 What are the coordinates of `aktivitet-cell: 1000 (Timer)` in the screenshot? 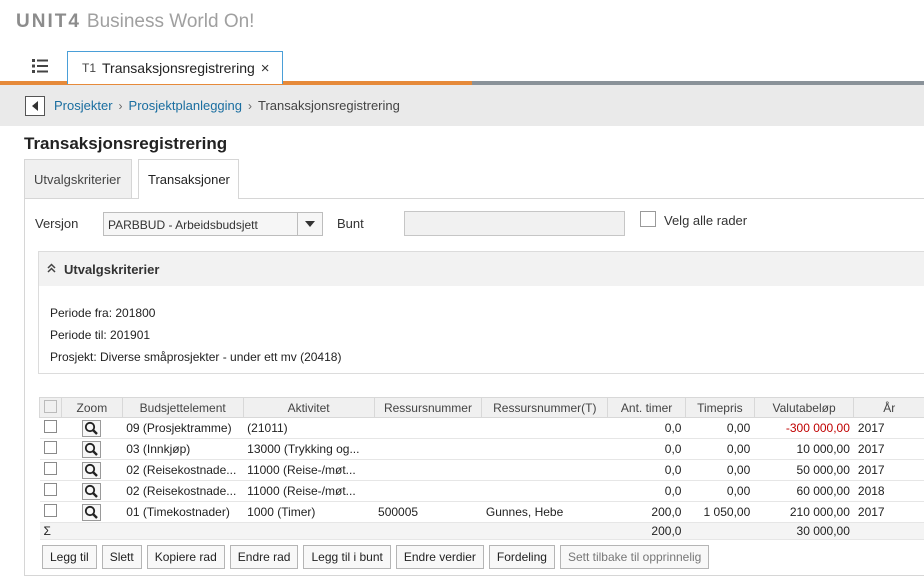 It's located at (309, 512).